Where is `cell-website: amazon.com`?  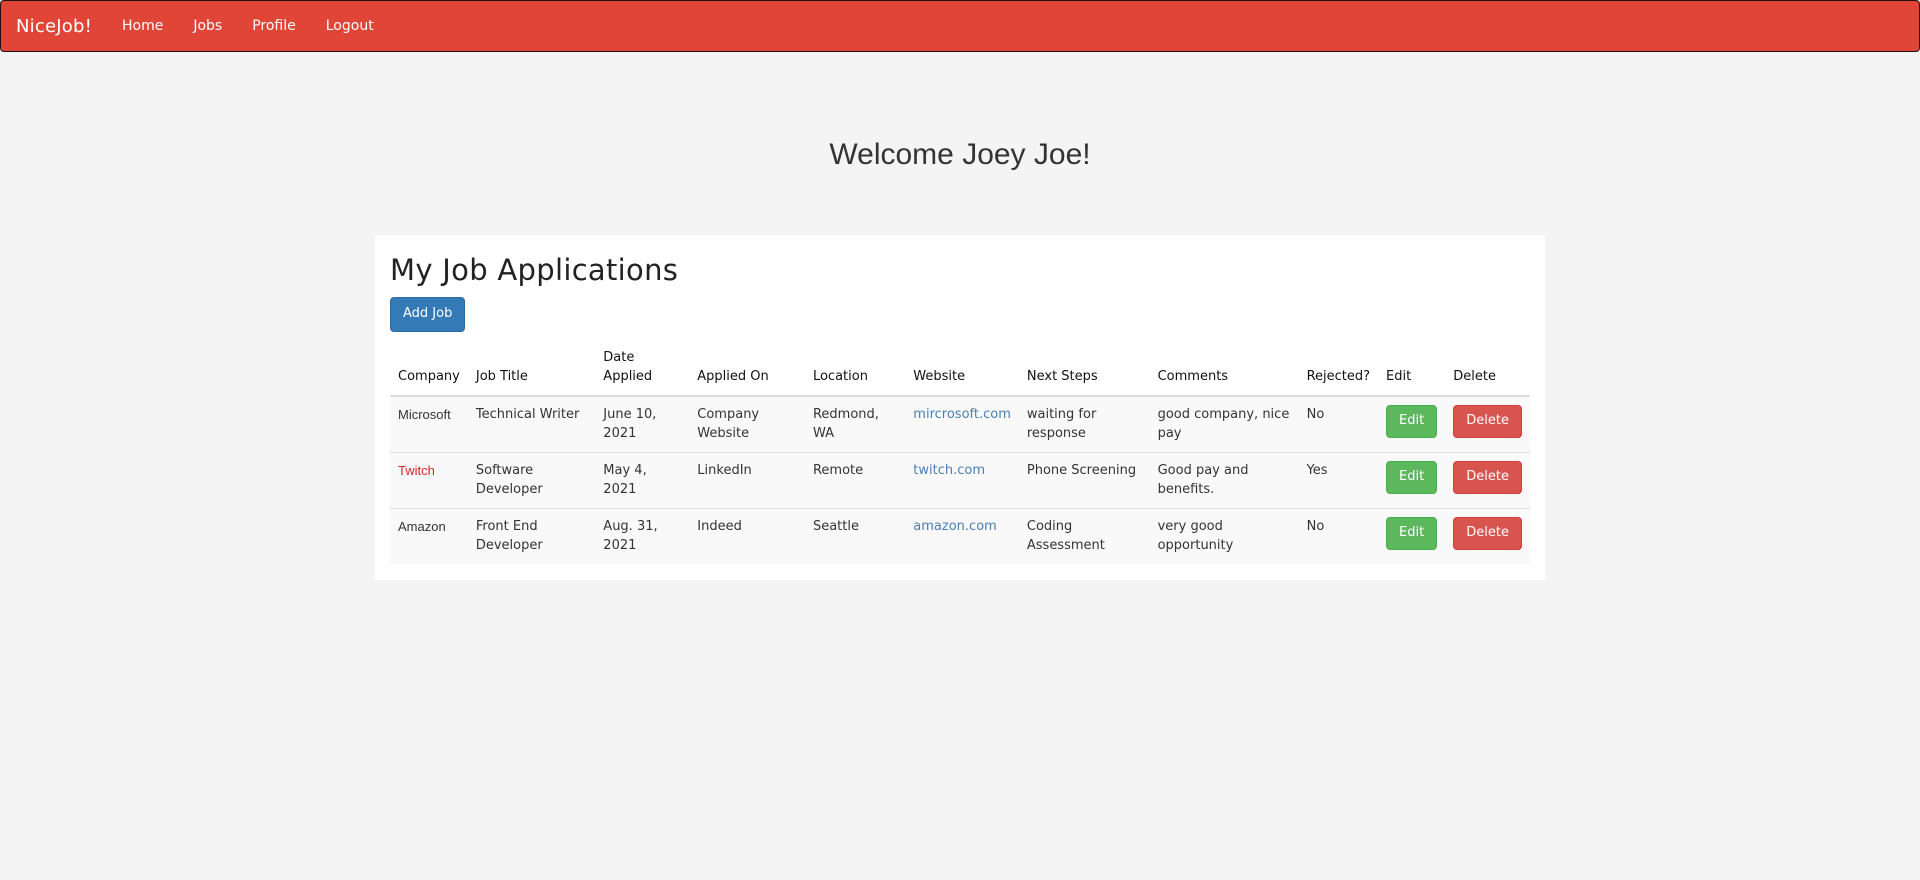 cell-website: amazon.com is located at coordinates (962, 535).